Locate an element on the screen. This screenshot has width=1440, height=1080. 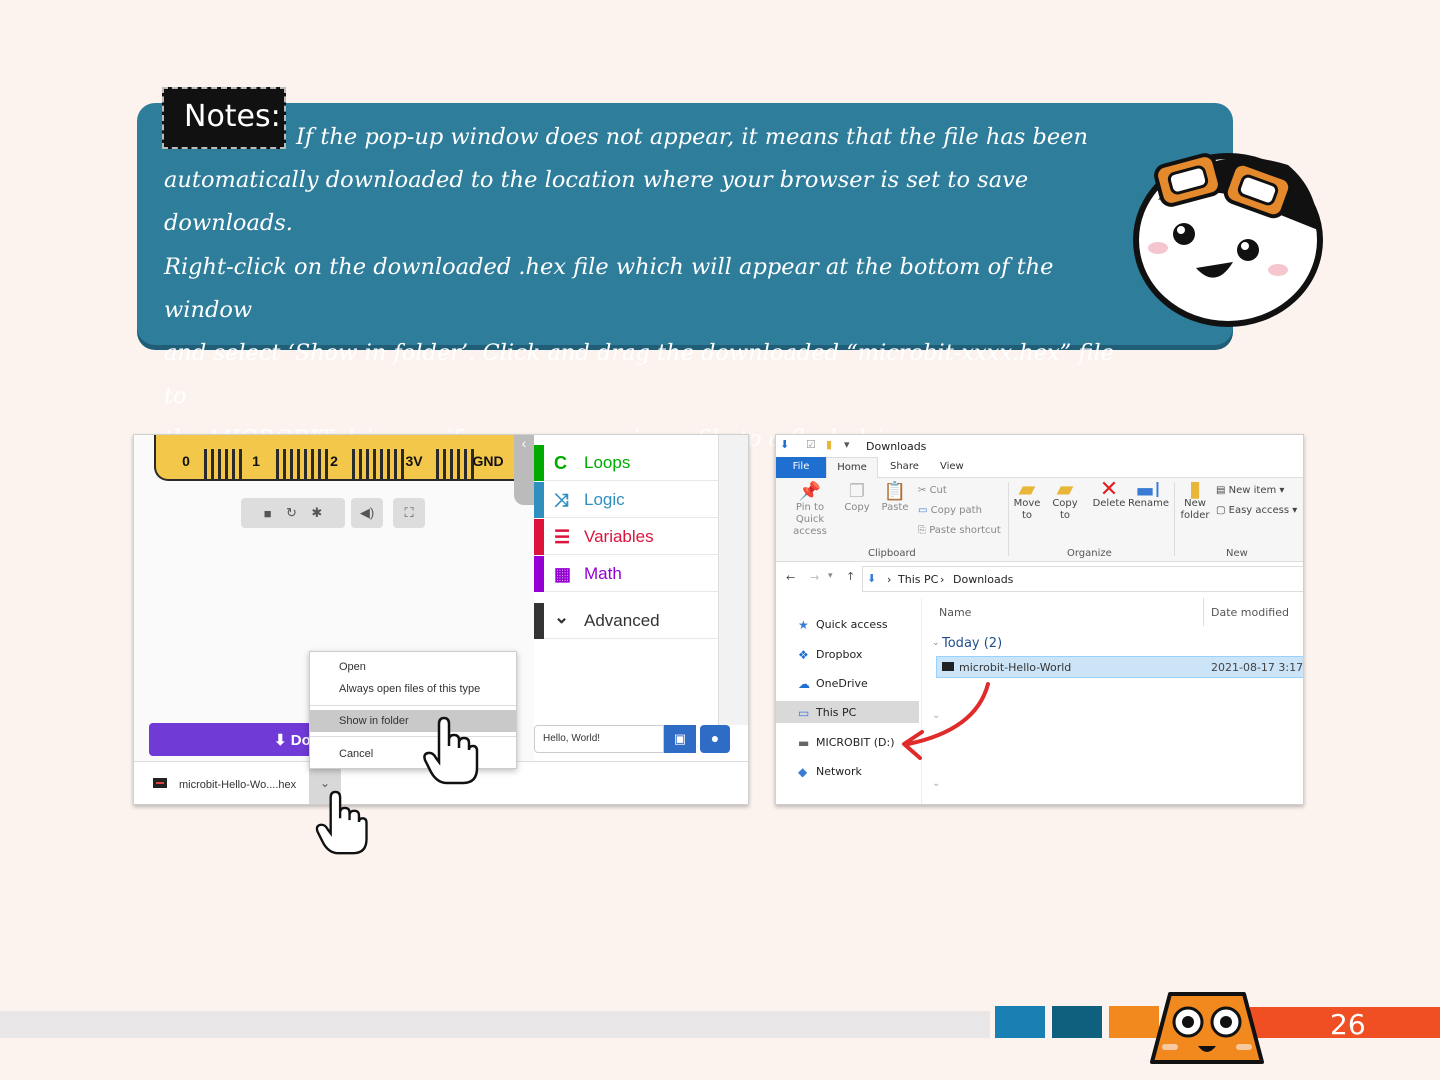
move-folder-icon: ▰ is located at coordinates (1027, 489).